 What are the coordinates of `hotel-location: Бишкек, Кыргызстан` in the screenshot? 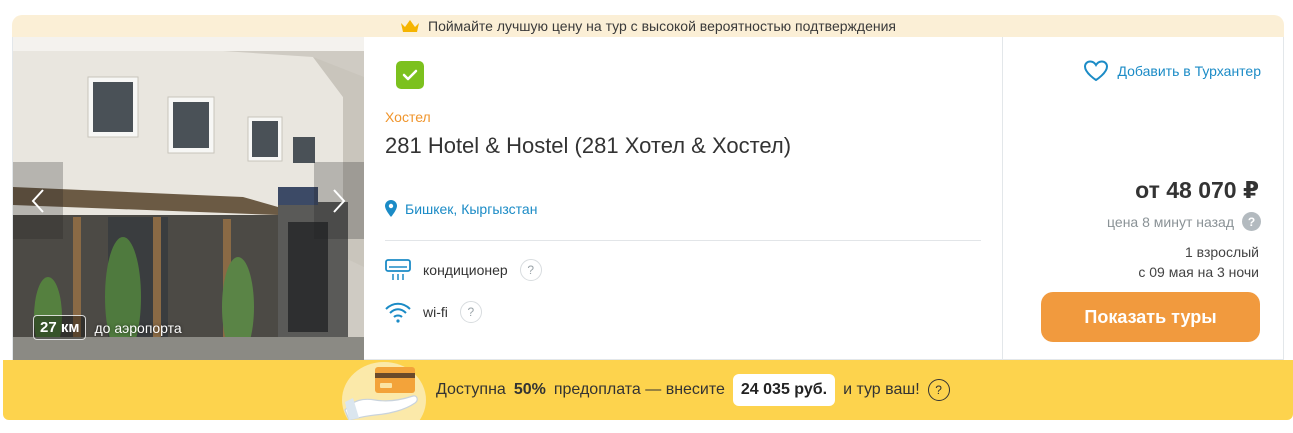 It's located at (461, 208).